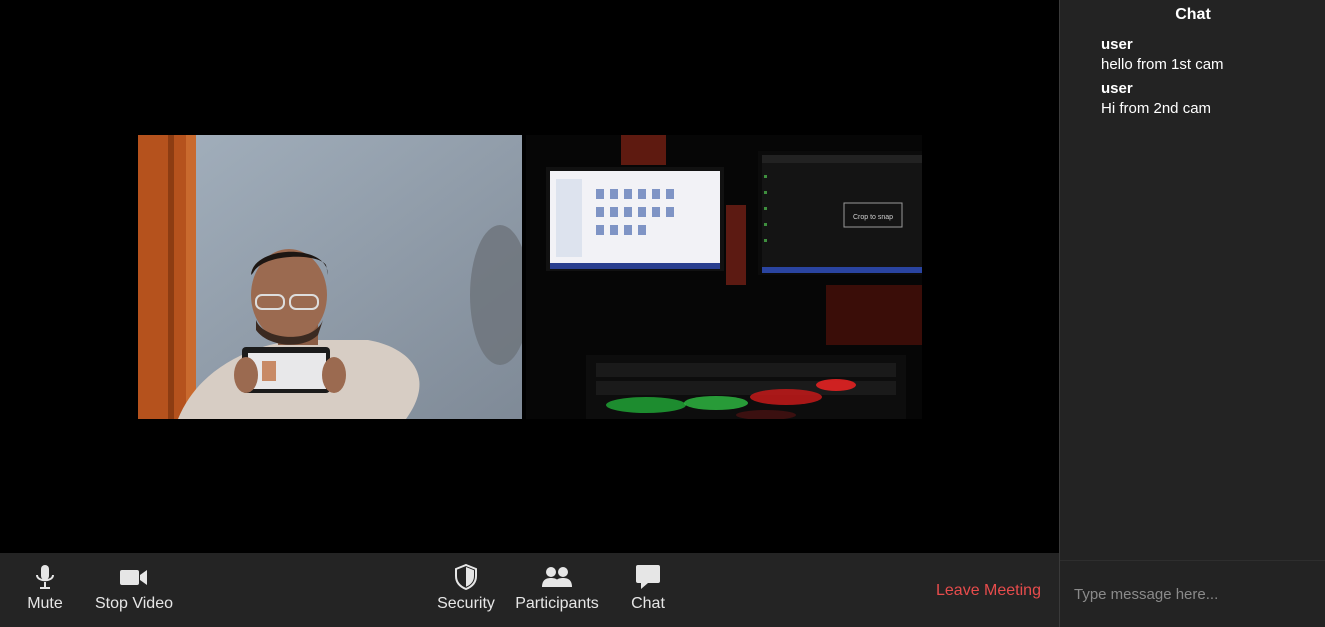  What do you see at coordinates (1162, 64) in the screenshot?
I see `chat-message-text: hello from 1st cam` at bounding box center [1162, 64].